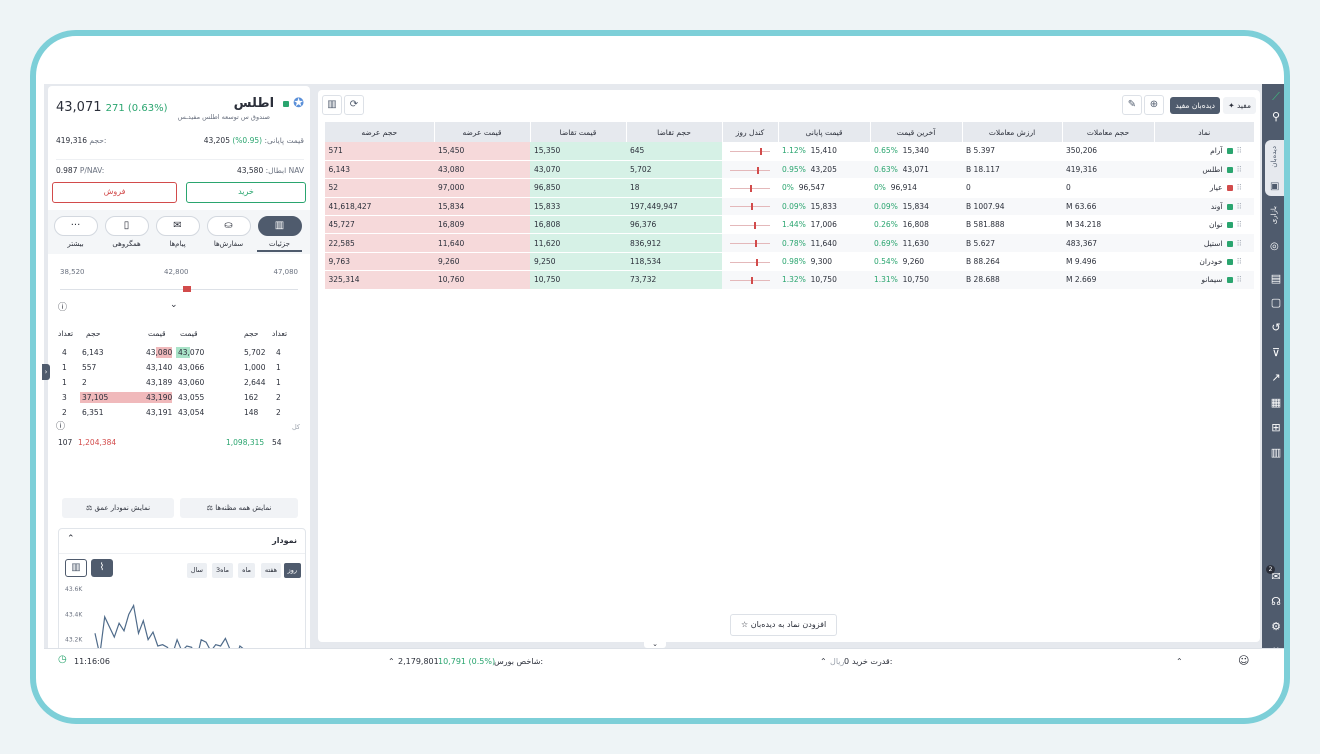 Image resolution: width=1320 pixels, height=754 pixels. I want to click on last-pct: 0.26%, so click(886, 225).